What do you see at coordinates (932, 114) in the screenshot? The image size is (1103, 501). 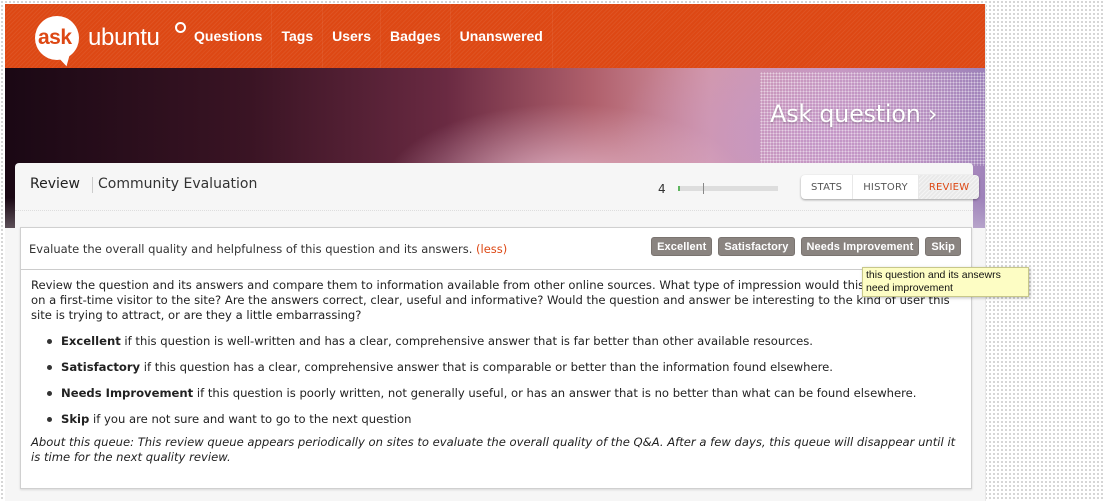 I see `chevron-right-icon: ›` at bounding box center [932, 114].